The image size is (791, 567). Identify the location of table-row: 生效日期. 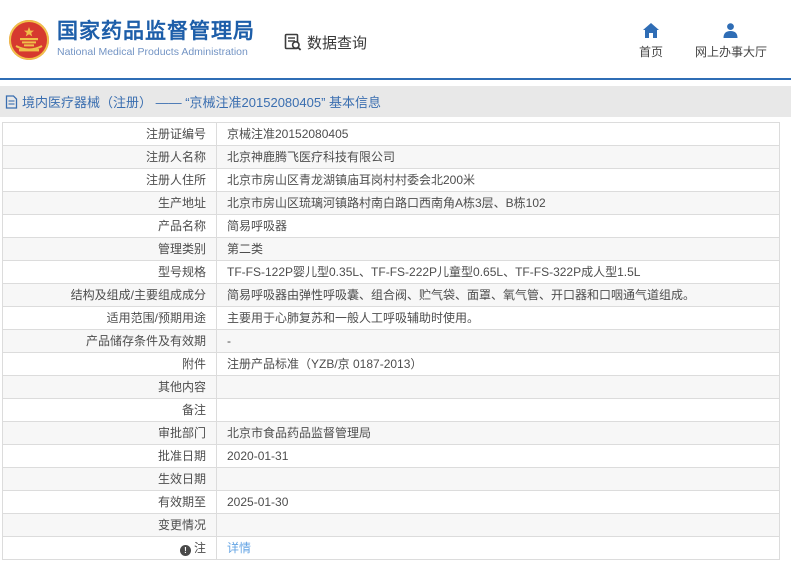
(391, 479).